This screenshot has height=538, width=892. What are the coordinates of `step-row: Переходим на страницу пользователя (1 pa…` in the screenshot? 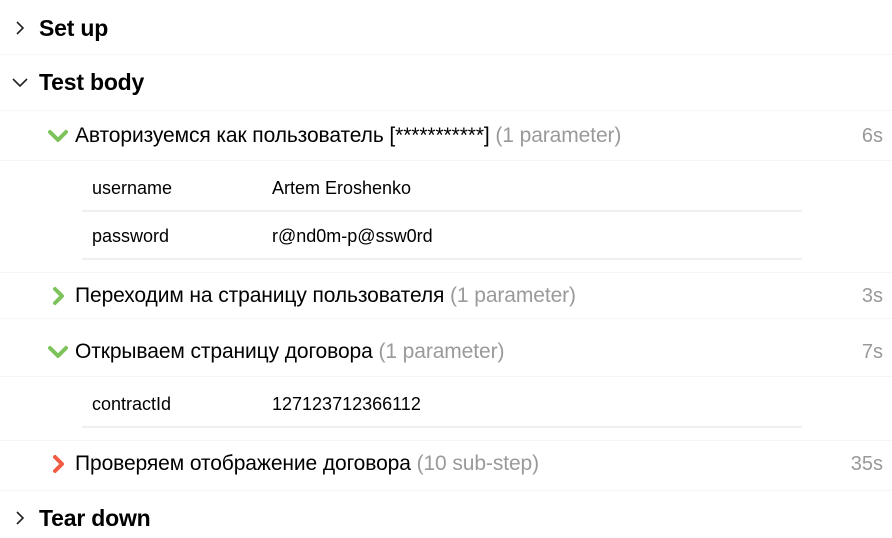 It's located at (446, 296).